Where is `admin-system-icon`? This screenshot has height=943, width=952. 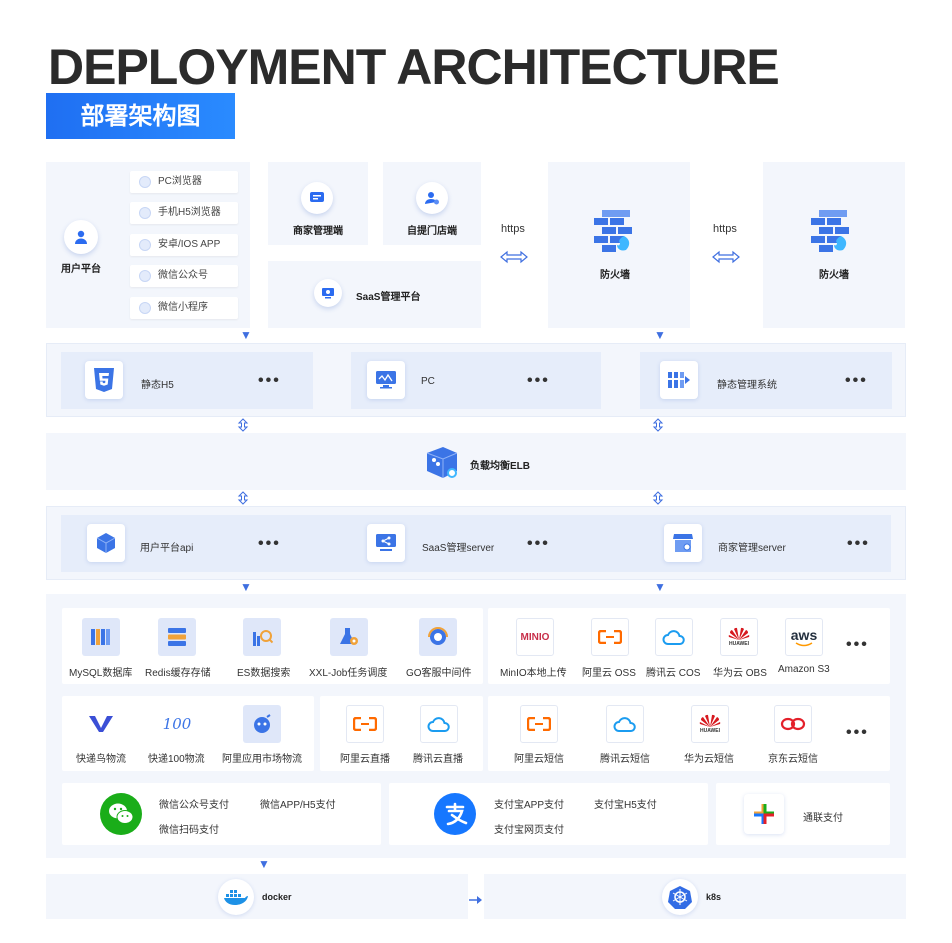
admin-system-icon is located at coordinates (679, 380).